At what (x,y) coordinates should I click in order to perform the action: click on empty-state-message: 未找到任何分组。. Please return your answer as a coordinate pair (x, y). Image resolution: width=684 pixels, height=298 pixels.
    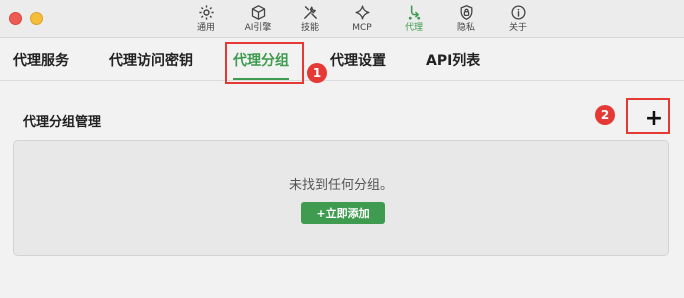
    Looking at the image, I should click on (340, 185).